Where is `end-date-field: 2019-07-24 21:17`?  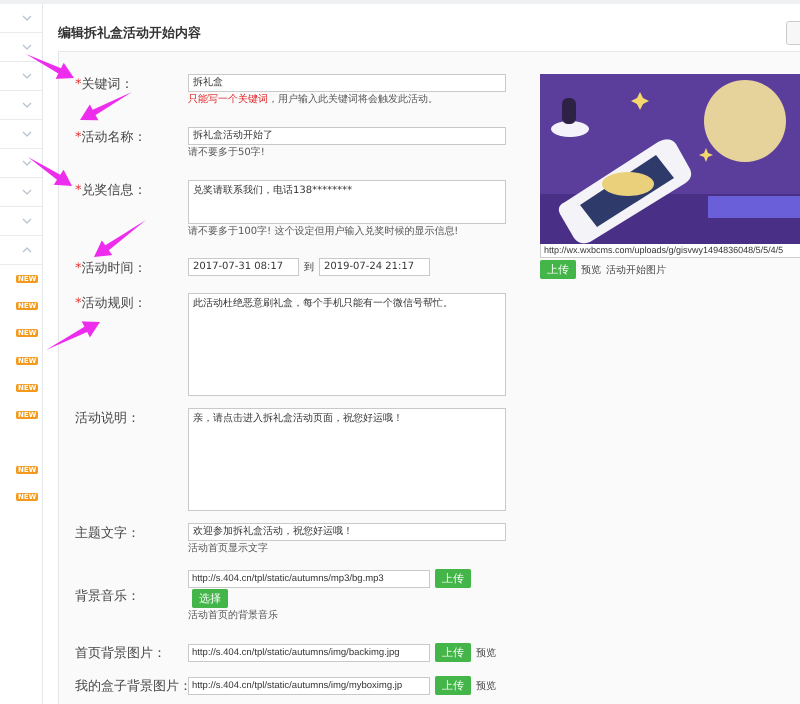 end-date-field: 2019-07-24 21:17 is located at coordinates (374, 267).